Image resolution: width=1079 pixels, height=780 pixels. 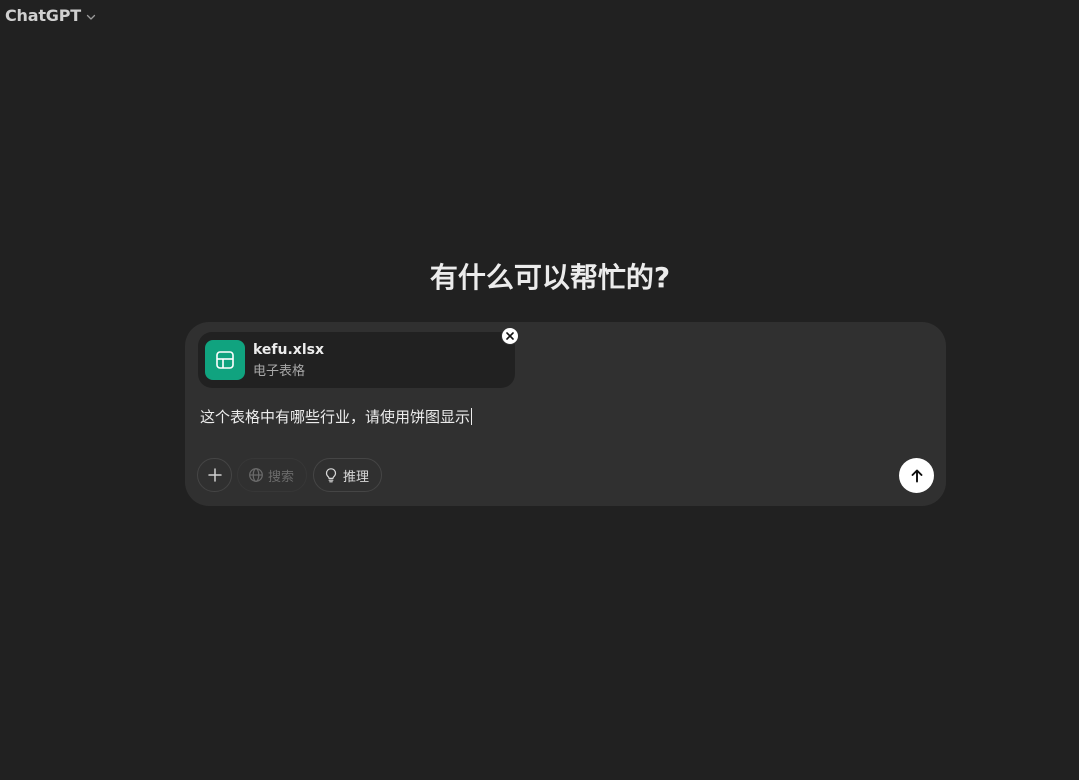 I want to click on file-name: kefu.xlsx, so click(x=288, y=349).